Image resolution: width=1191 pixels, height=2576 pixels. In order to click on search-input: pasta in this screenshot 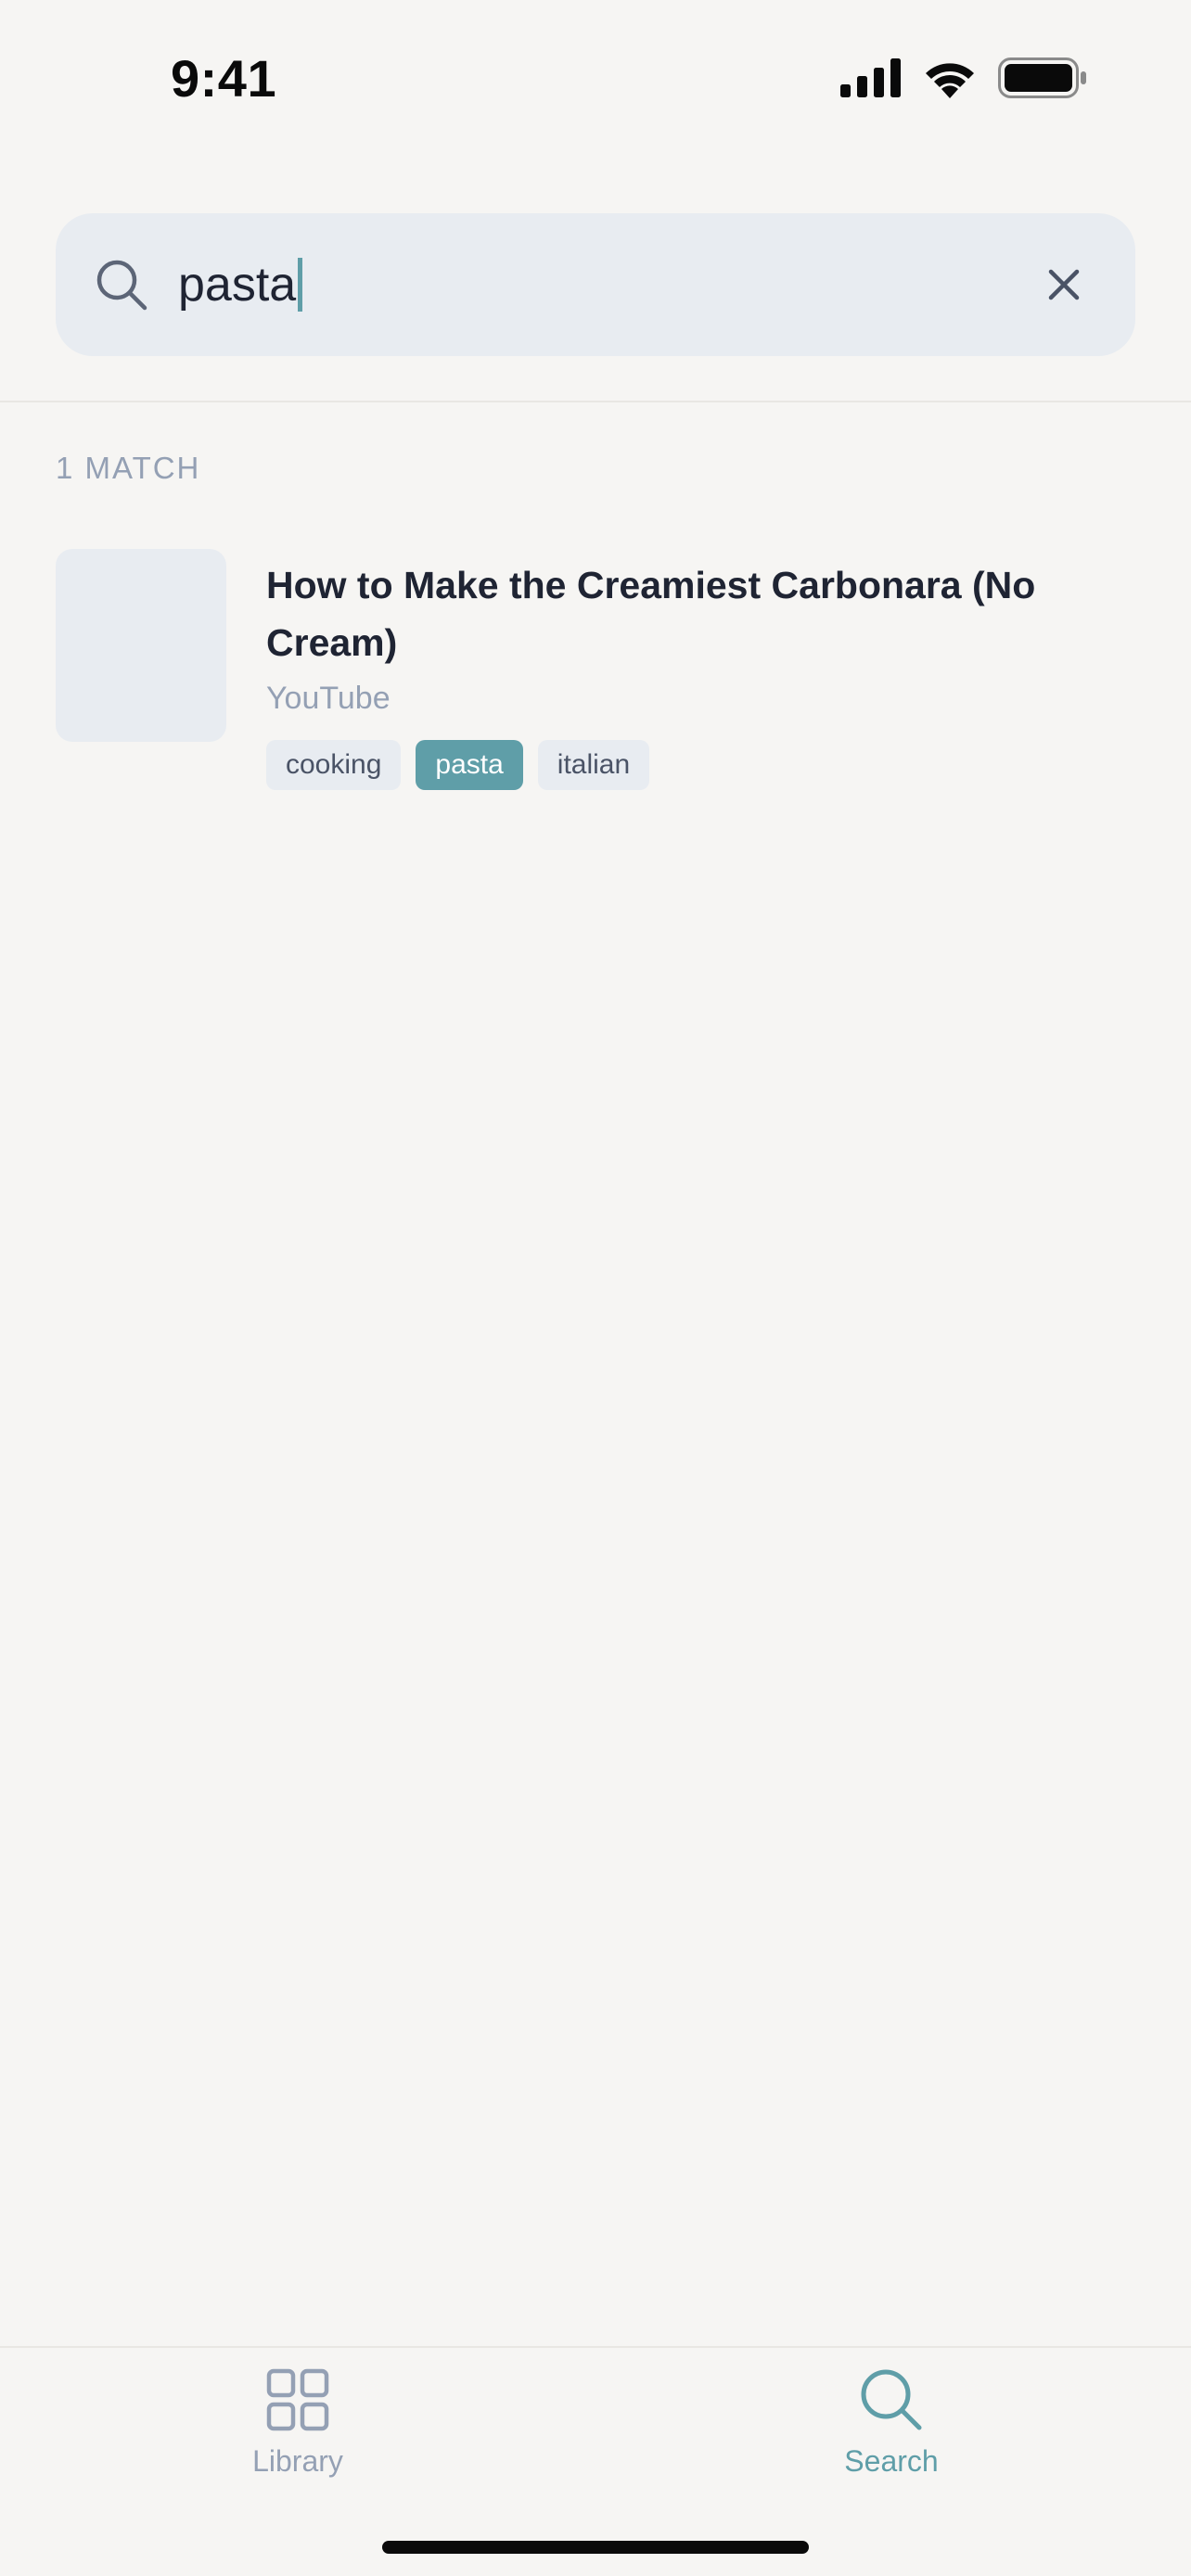, I will do `click(240, 284)`.